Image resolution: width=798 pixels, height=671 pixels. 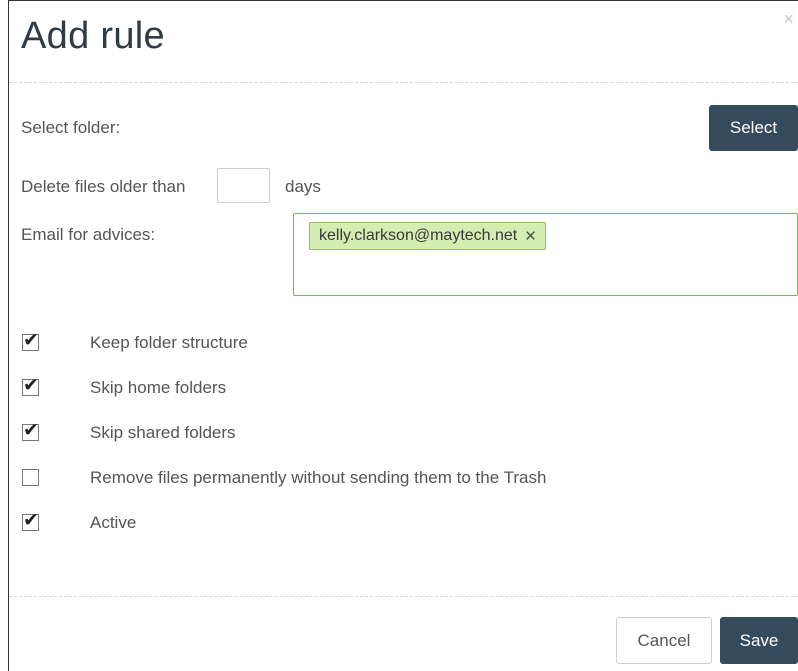 I want to click on select-folder-button: Select, so click(x=753, y=128).